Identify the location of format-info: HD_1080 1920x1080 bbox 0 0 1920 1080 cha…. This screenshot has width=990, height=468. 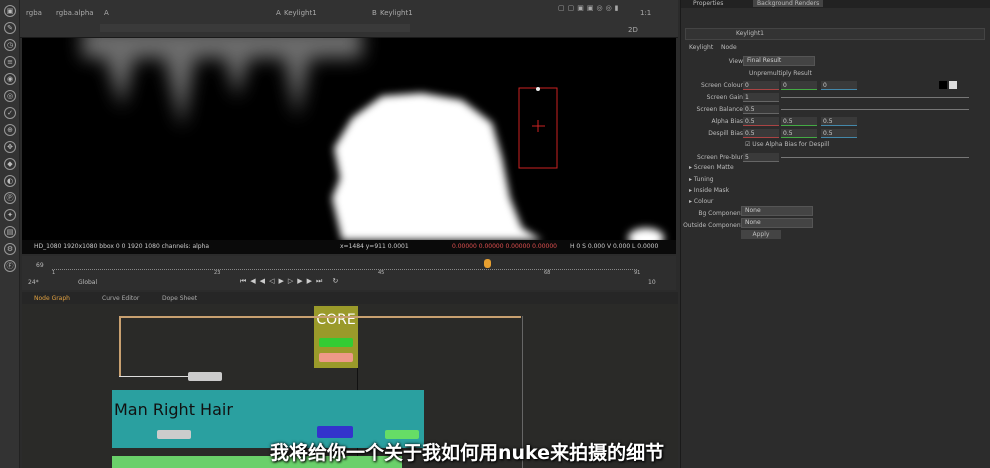
(122, 246).